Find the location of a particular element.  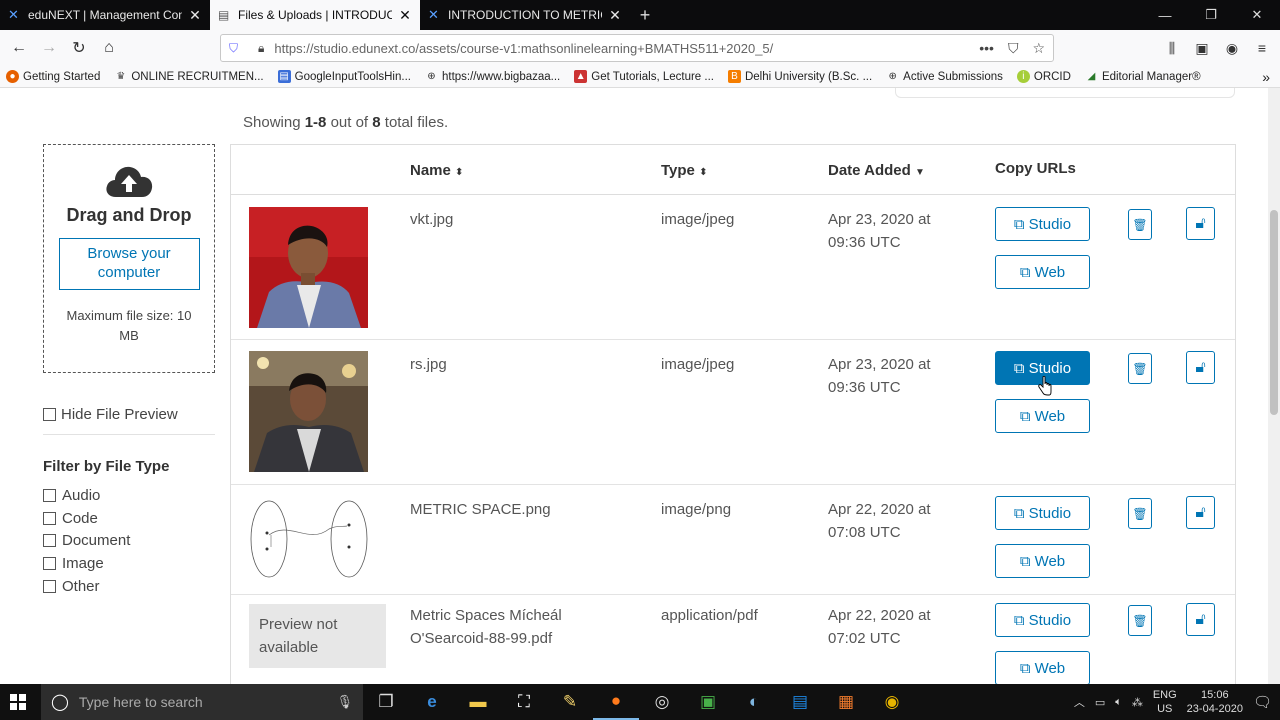

account-icon: ◉ is located at coordinates (1232, 48).